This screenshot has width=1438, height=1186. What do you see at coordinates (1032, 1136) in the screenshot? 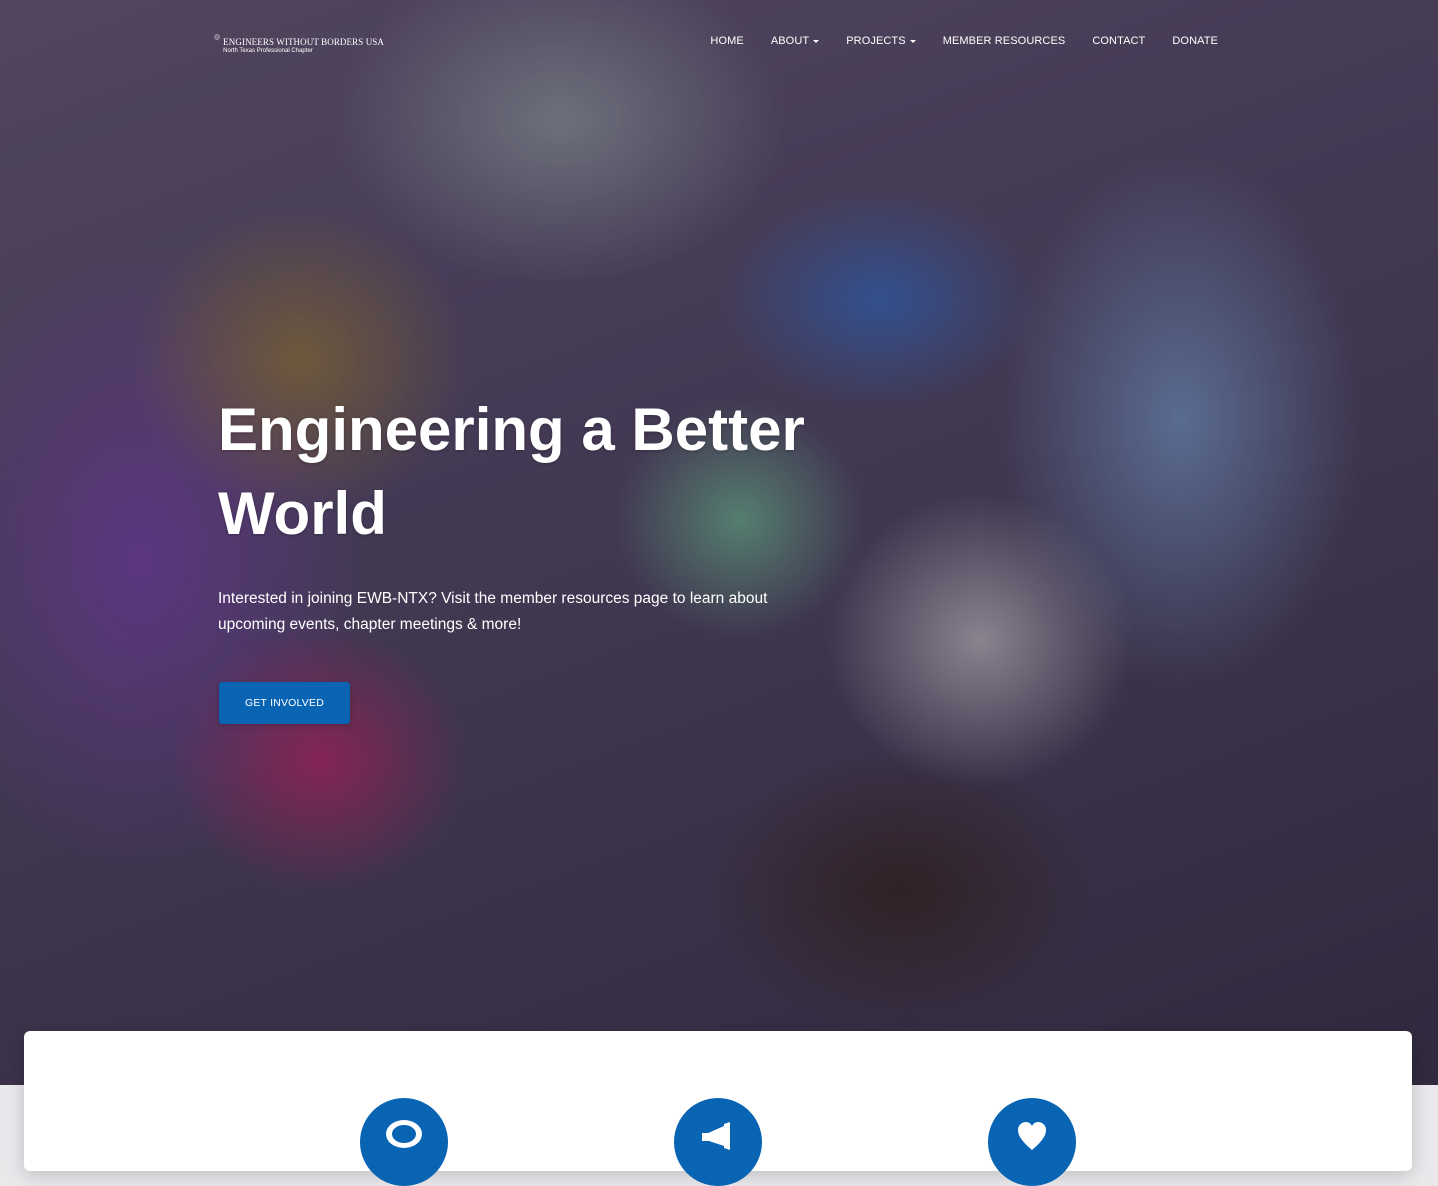
I see `heart-icon` at bounding box center [1032, 1136].